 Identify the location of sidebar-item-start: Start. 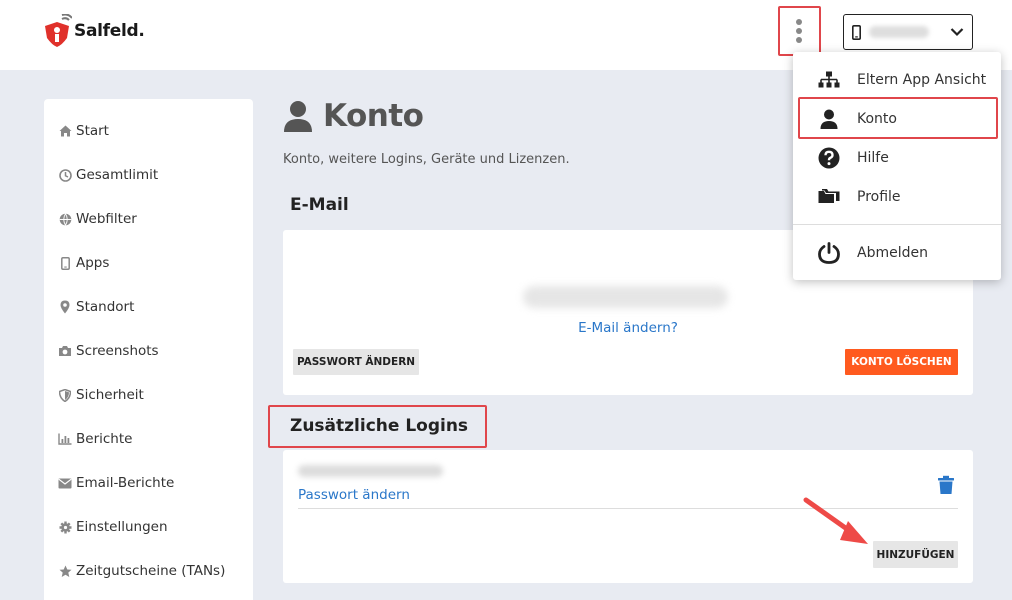
(83, 131).